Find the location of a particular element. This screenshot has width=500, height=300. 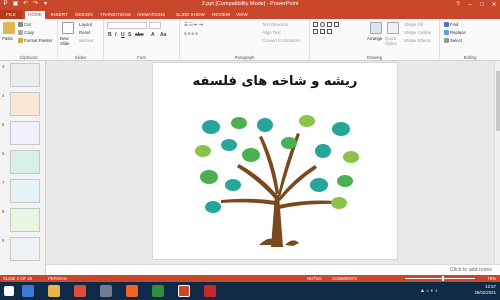

cut-label: Cut is located at coordinates (27, 24).